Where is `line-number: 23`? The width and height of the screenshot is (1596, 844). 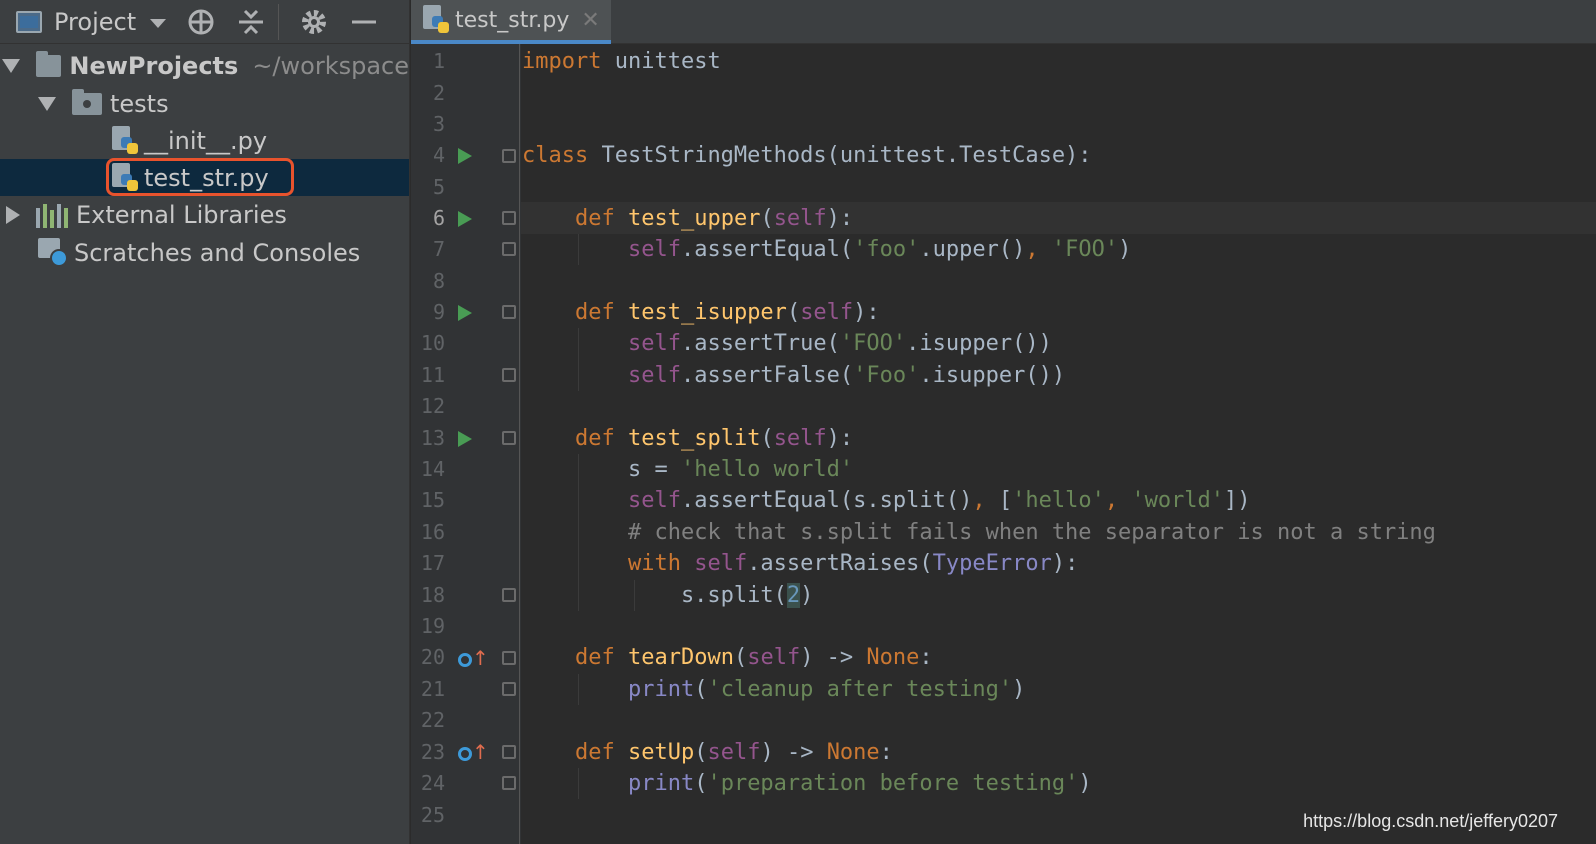 line-number: 23 is located at coordinates (432, 752).